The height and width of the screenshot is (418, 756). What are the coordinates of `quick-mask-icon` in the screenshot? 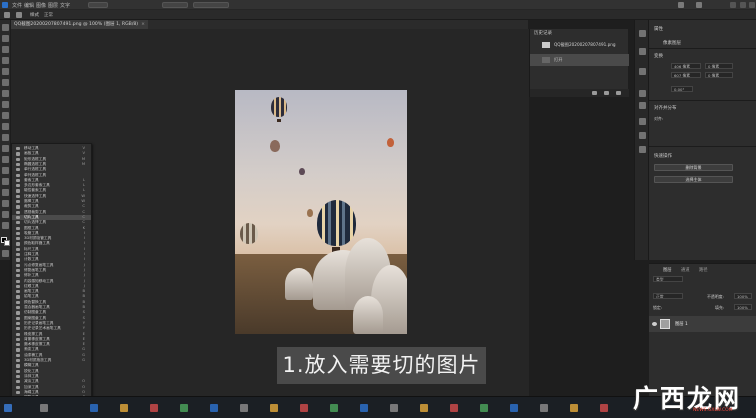 It's located at (5, 253).